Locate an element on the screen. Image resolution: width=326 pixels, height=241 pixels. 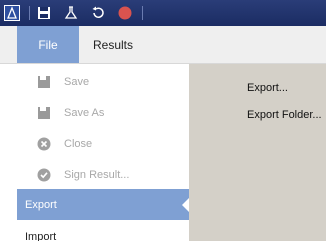
menu-item-label: Save is located at coordinates (77, 81).